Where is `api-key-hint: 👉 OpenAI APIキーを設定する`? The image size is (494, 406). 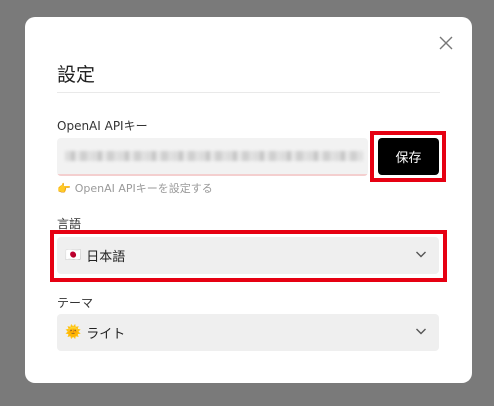
api-key-hint: 👉 OpenAI APIキーを設定する is located at coordinates (135, 188).